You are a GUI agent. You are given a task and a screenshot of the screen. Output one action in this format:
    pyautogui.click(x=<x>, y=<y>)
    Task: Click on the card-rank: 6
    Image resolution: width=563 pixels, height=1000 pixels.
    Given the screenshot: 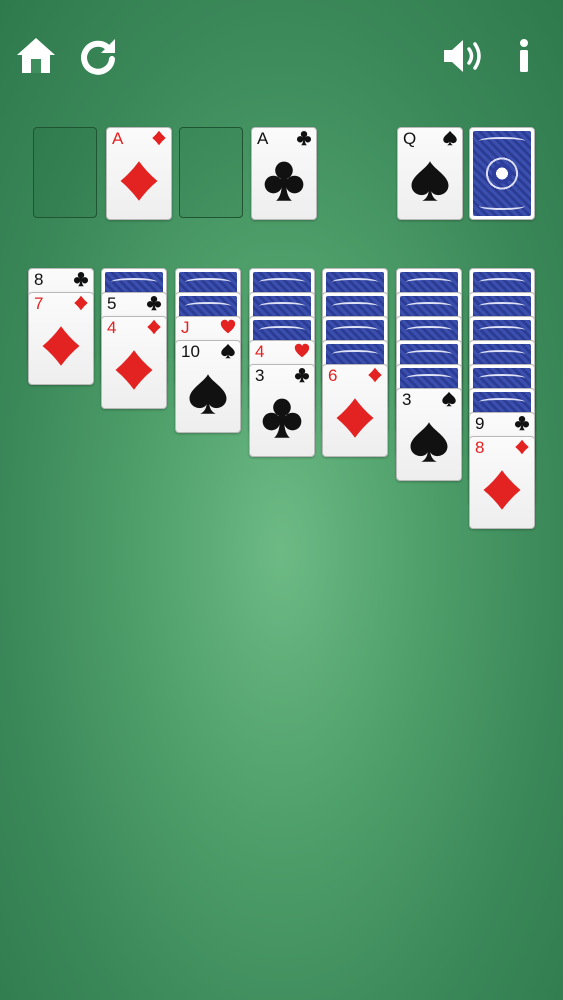 What is the action you would take?
    pyautogui.click(x=333, y=375)
    